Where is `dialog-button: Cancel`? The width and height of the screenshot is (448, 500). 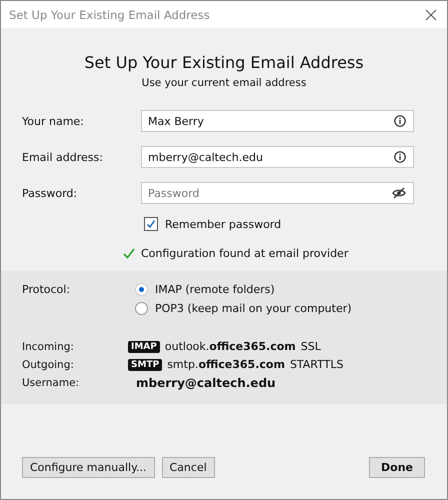
dialog-button: Cancel is located at coordinates (188, 467).